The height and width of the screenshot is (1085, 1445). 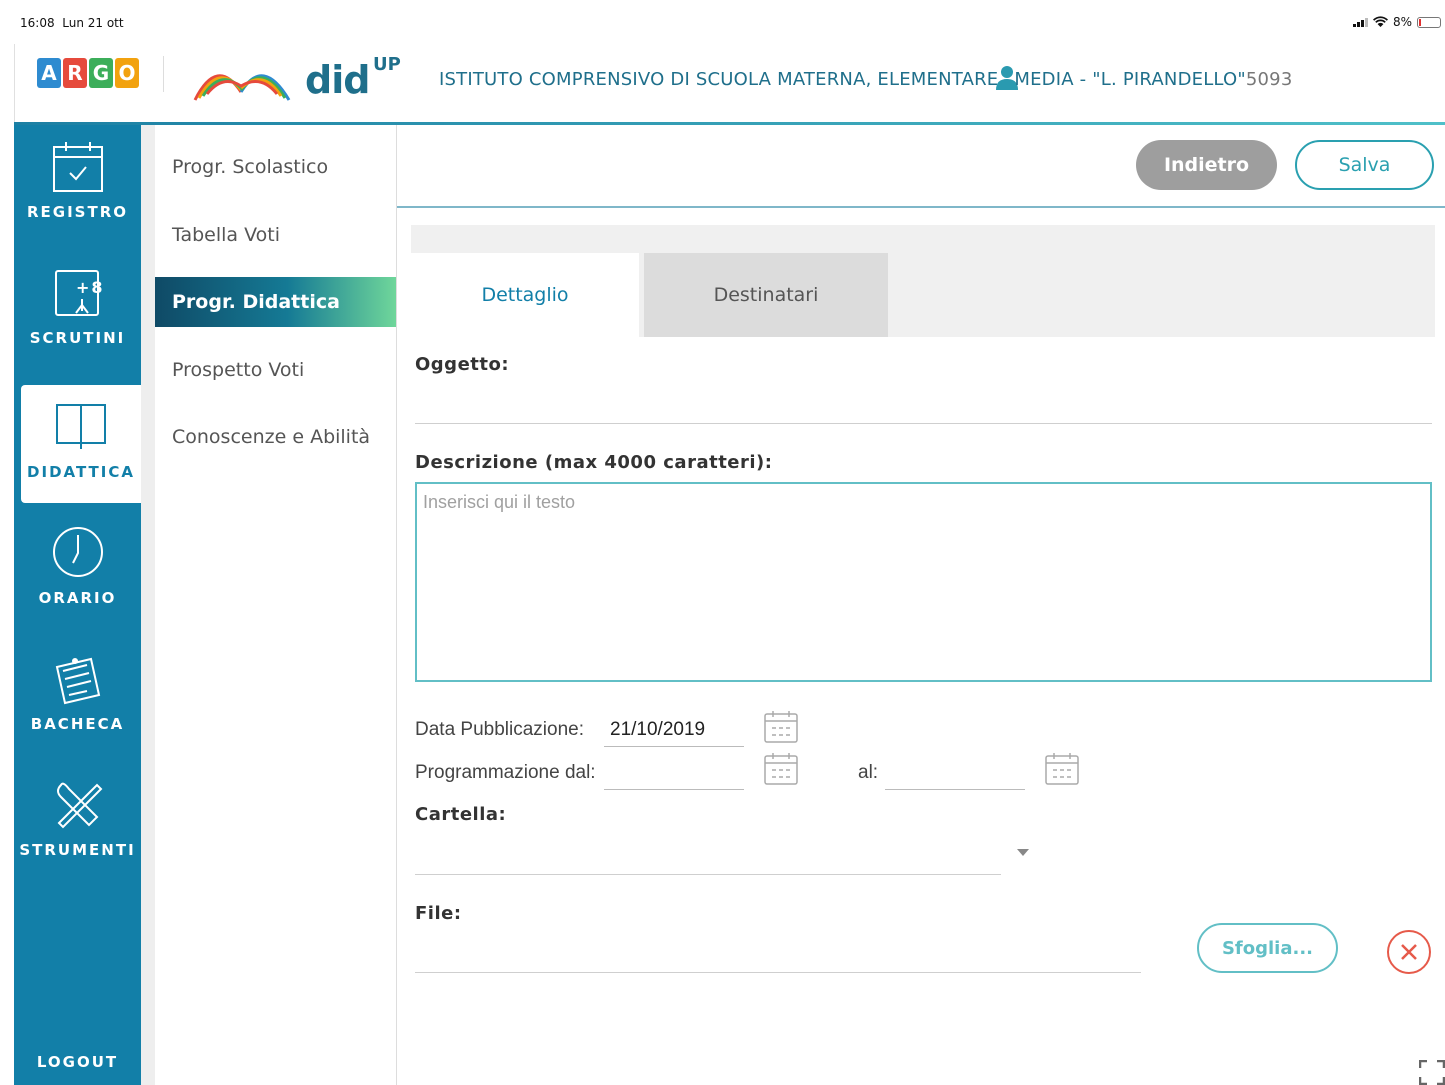 I want to click on notice-board-icon, so click(x=77, y=681).